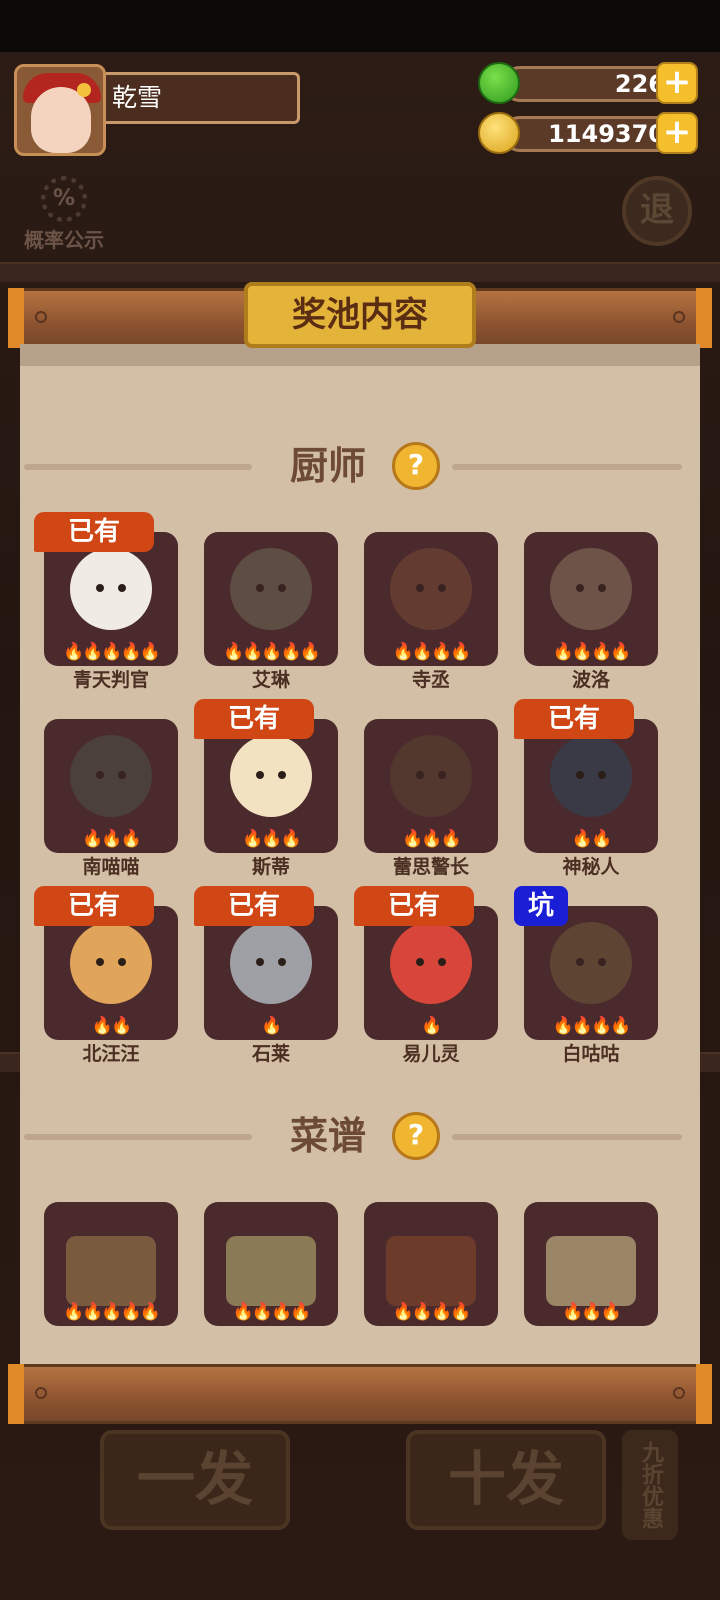 This screenshot has height=1600, width=720. I want to click on recipes-section-header: 菜谱 ?, so click(360, 1136).